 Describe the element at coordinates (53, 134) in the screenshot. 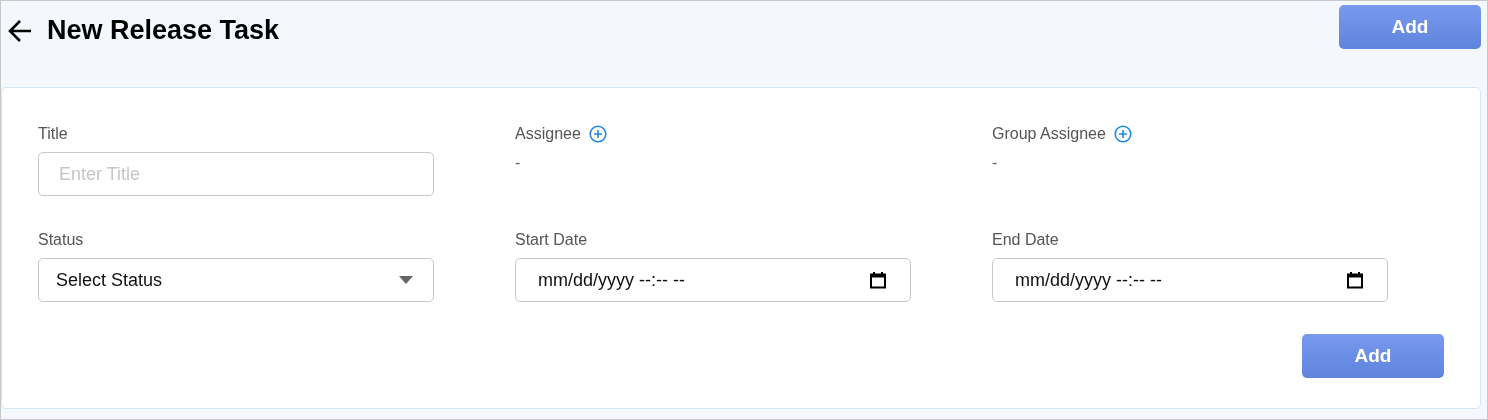

I see `field-label: Title` at that location.